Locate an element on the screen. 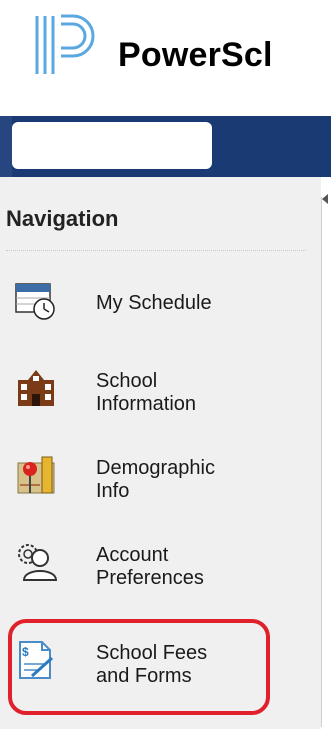 The image size is (331, 729). nav-label-account-preferences: Account Preferences is located at coordinates (150, 566).